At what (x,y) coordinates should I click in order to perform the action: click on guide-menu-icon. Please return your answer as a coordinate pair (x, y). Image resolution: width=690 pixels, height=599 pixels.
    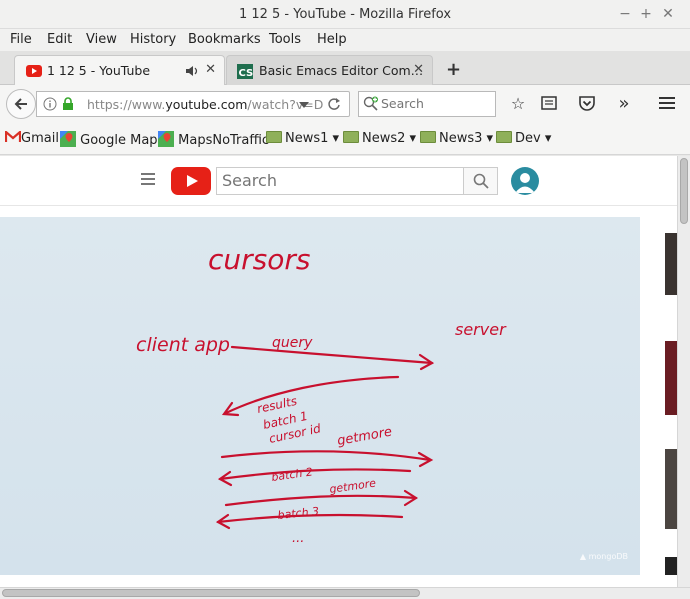
    Looking at the image, I should click on (148, 179).